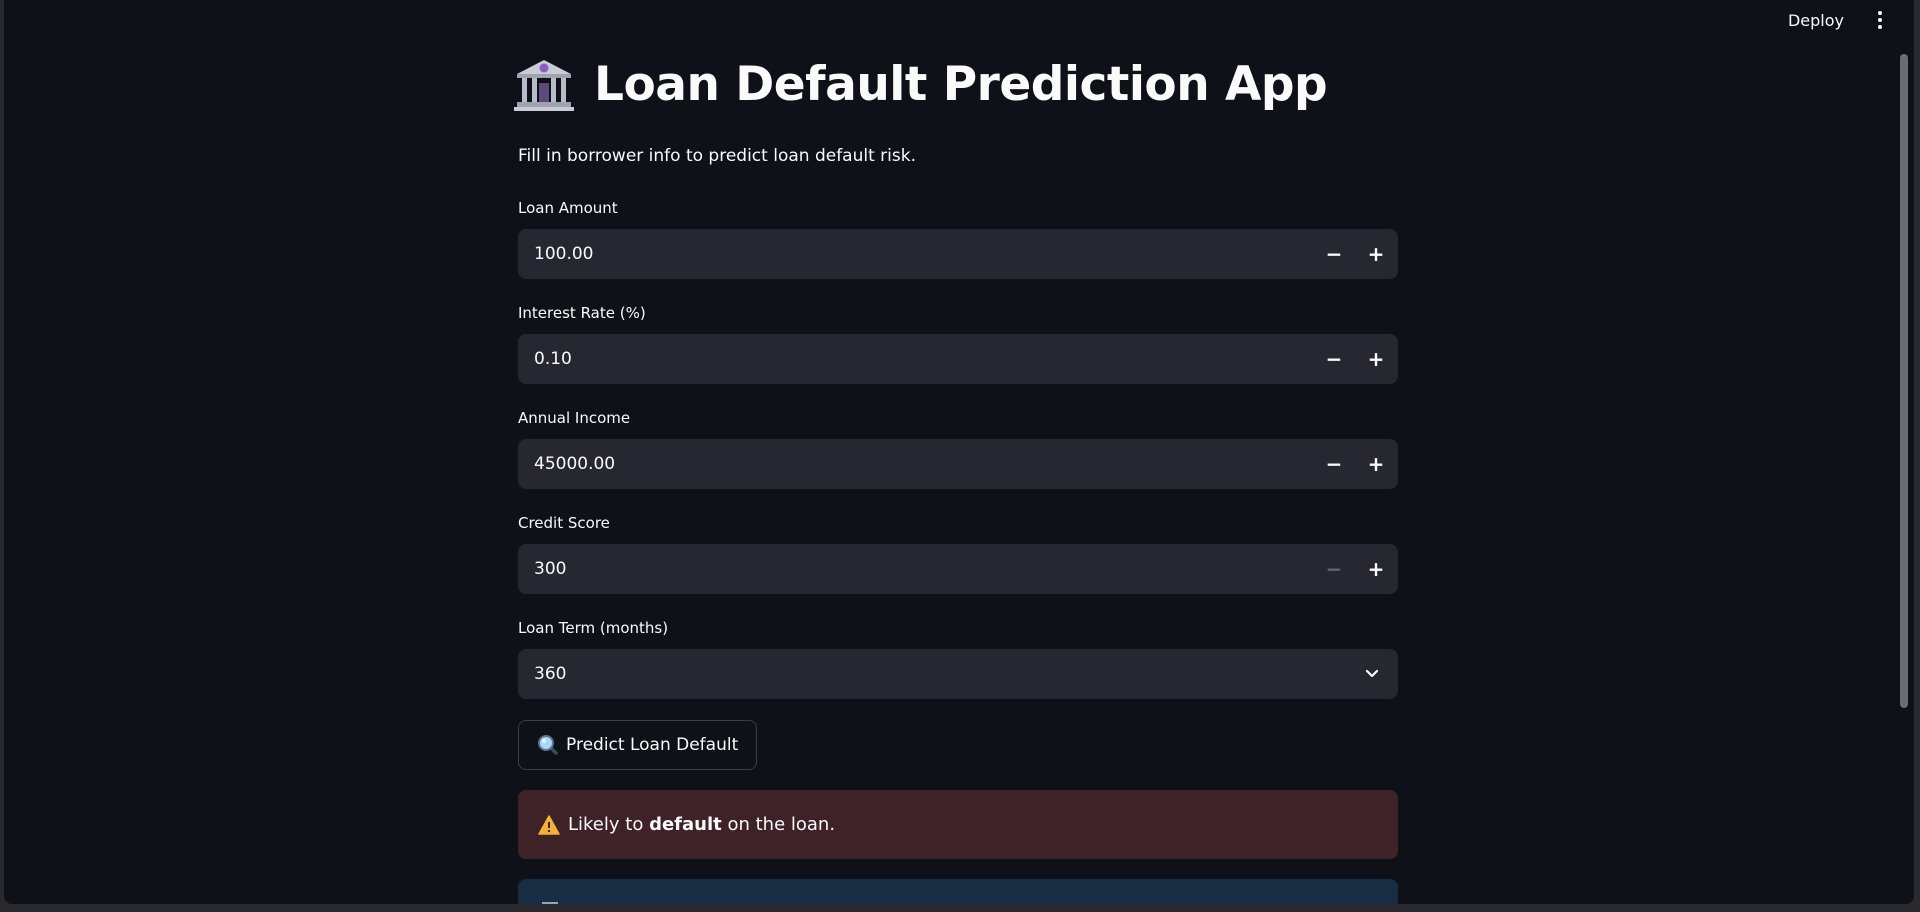 This screenshot has width=1920, height=912. I want to click on top-toolbar: Deploy, so click(1851, 20).